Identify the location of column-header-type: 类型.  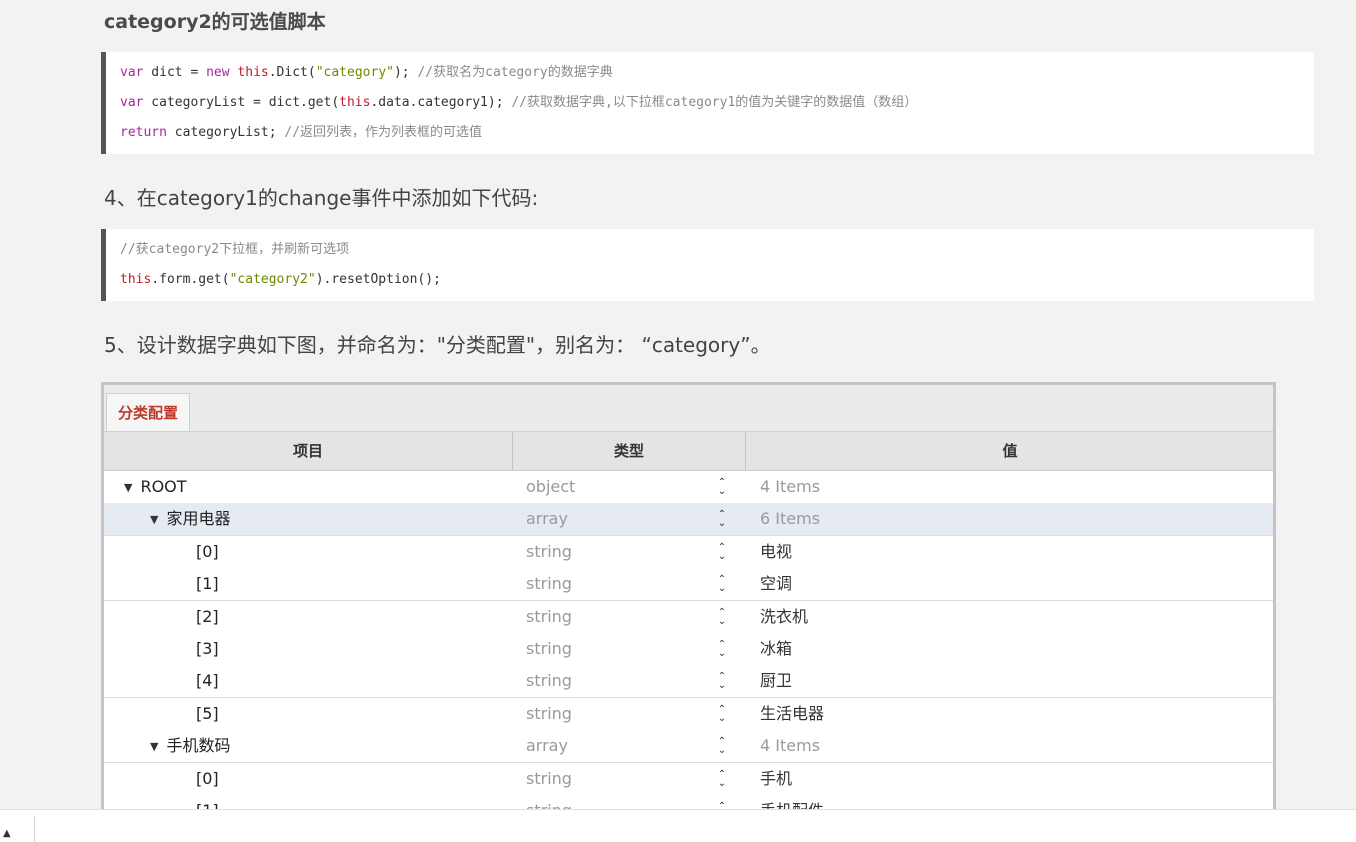
(629, 451).